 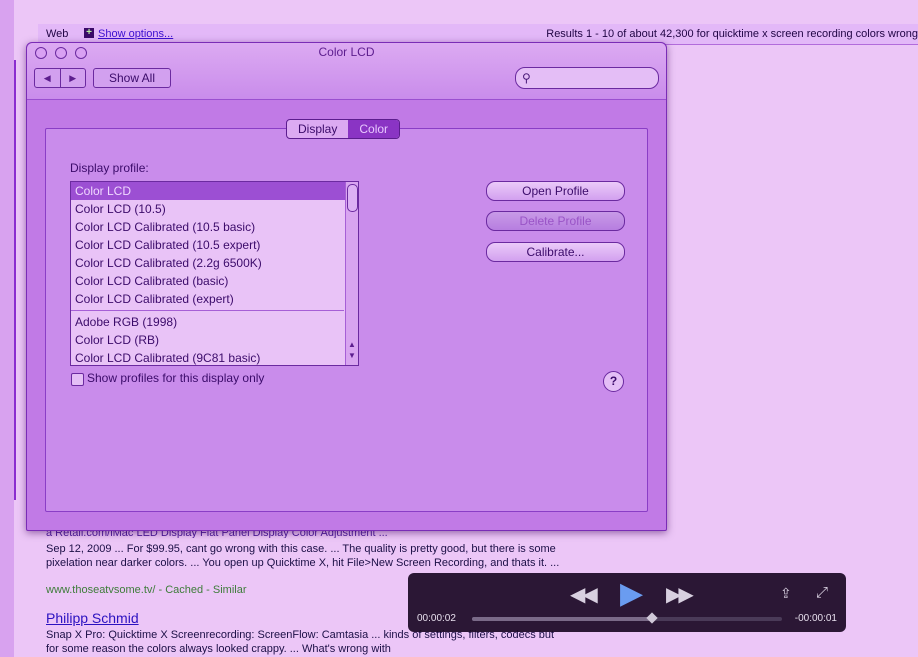 I want to click on magnifier-icon: ⚲, so click(x=526, y=78).